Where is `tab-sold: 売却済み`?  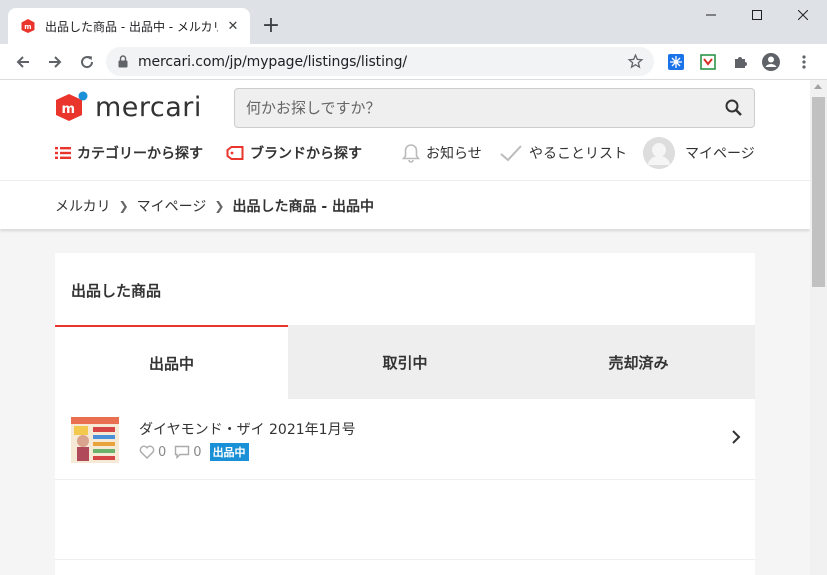
tab-sold: 売却済み is located at coordinates (638, 362).